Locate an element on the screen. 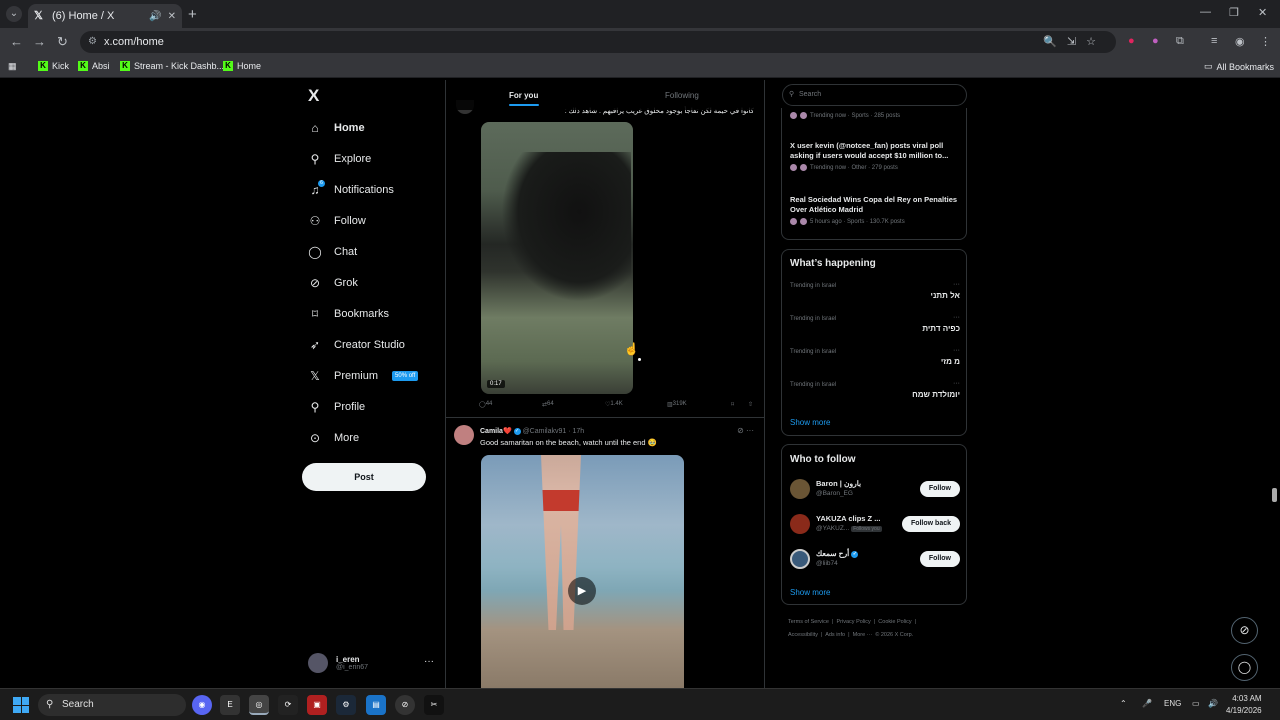 The height and width of the screenshot is (720, 1280). footer-link: Privacy Policy is located at coordinates (854, 622).